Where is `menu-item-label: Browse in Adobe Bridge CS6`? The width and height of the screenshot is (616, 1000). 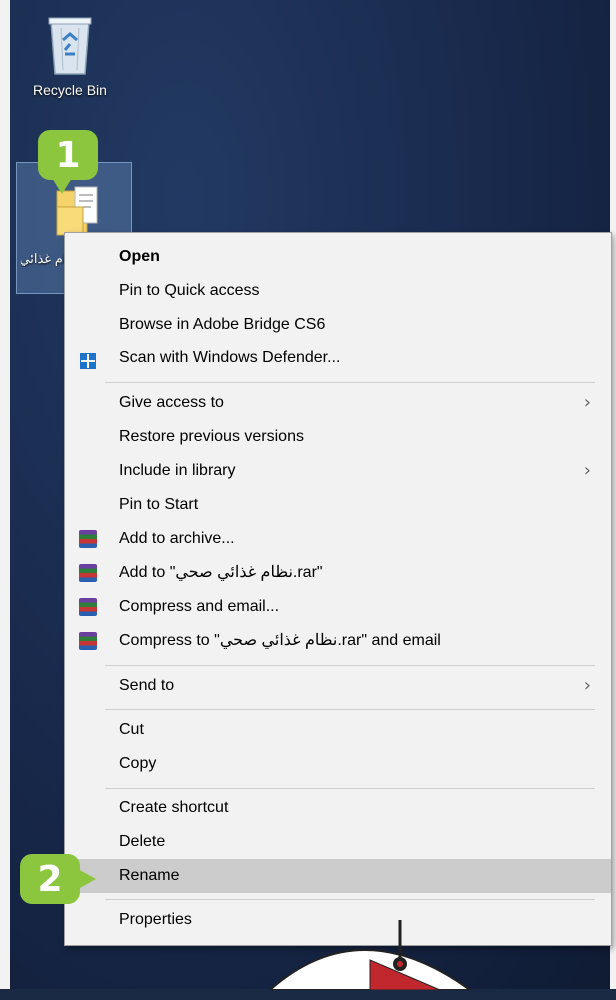
menu-item-label: Browse in Adobe Bridge CS6 is located at coordinates (222, 324).